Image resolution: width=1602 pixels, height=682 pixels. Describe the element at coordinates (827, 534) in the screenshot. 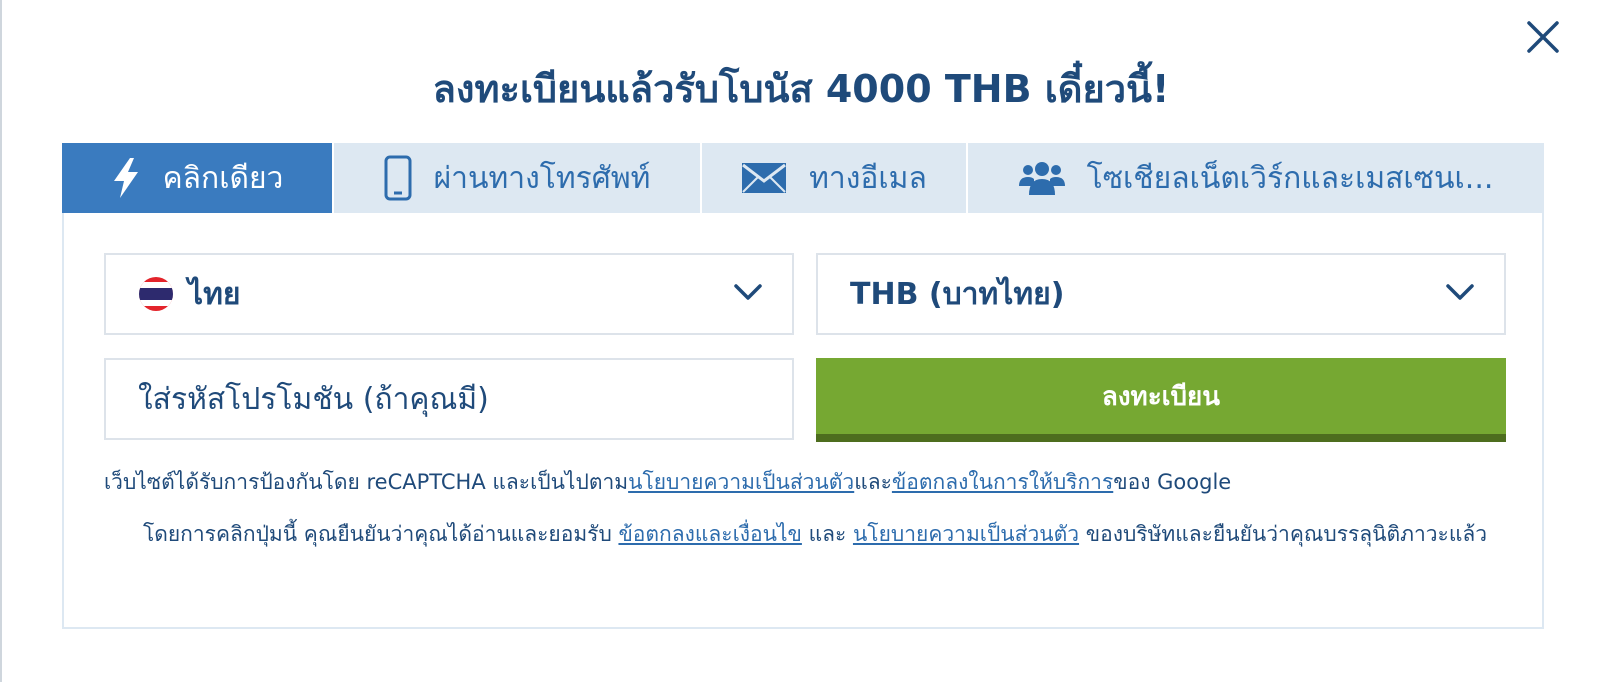

I see `terms-middle: และ` at that location.